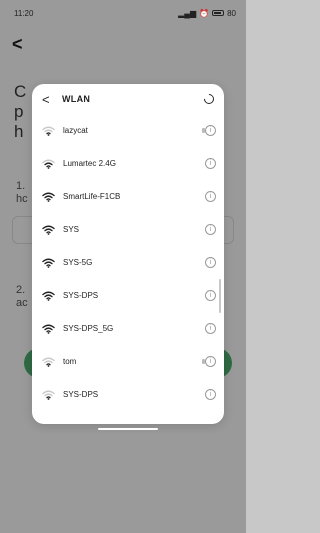 This screenshot has width=320, height=533. What do you see at coordinates (218, 13) in the screenshot?
I see `battery-icon` at bounding box center [218, 13].